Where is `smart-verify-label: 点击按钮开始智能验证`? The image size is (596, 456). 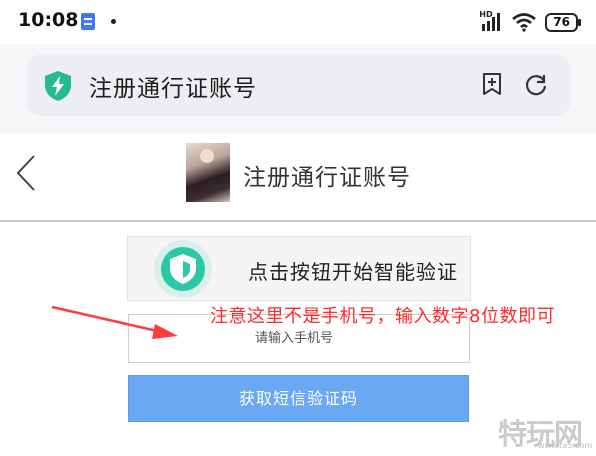
smart-verify-label: 点击按钮开始智能验证 is located at coordinates (353, 272).